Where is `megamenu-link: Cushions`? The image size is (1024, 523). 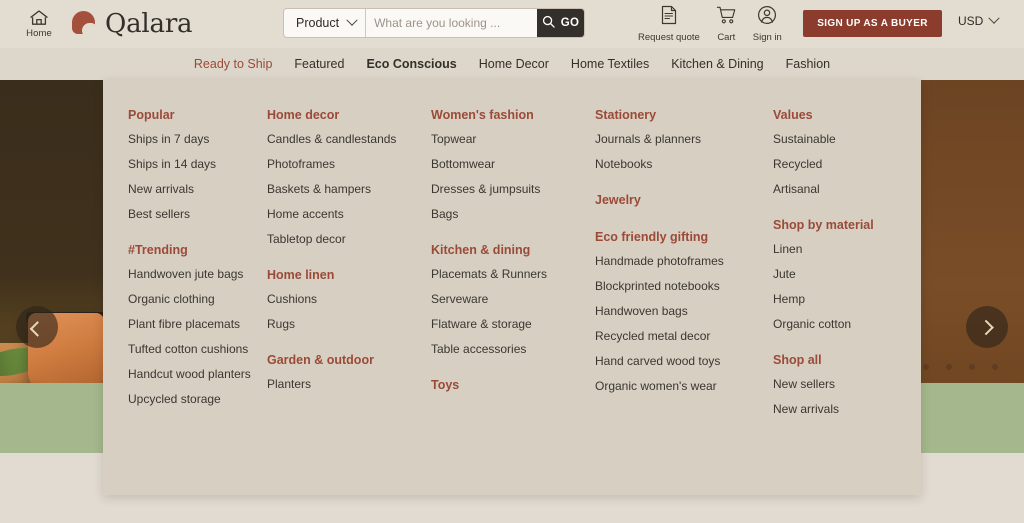
megamenu-link: Cushions is located at coordinates (349, 299).